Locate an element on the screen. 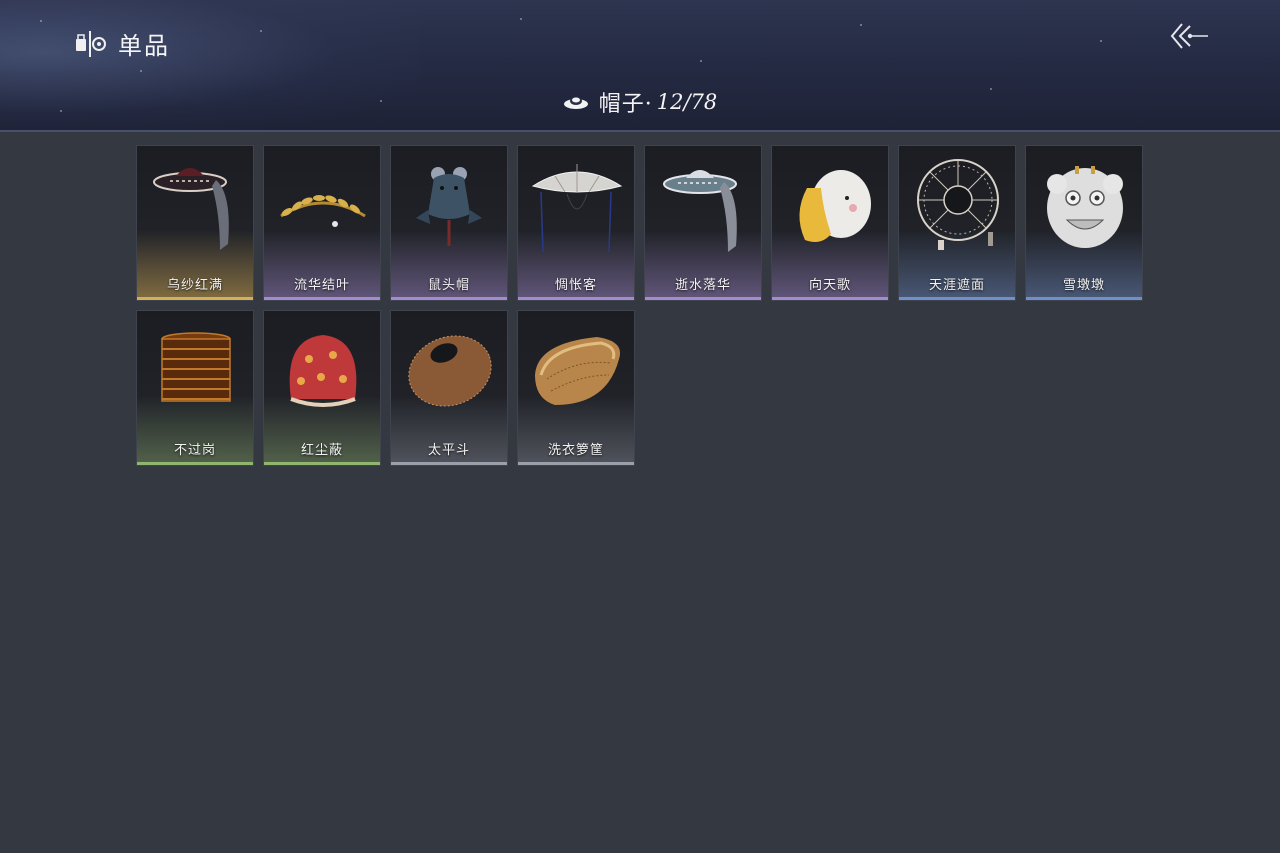 The width and height of the screenshot is (1280, 853). item-card-11: 洗衣箩筐 is located at coordinates (576, 388).